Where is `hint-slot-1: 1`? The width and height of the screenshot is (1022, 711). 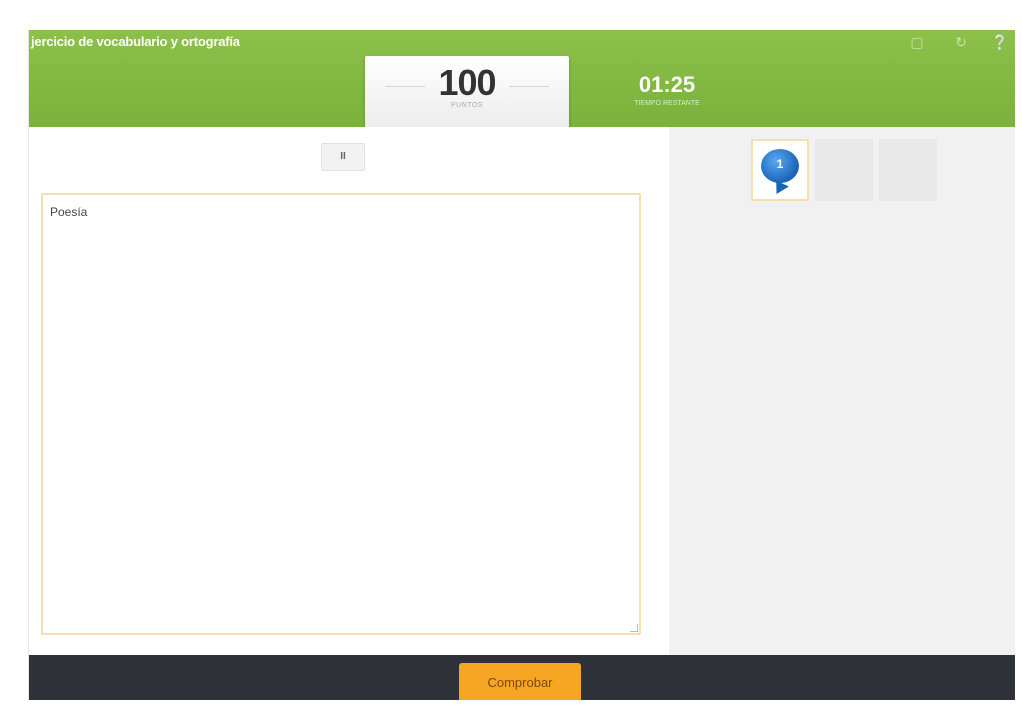 hint-slot-1: 1 is located at coordinates (780, 170).